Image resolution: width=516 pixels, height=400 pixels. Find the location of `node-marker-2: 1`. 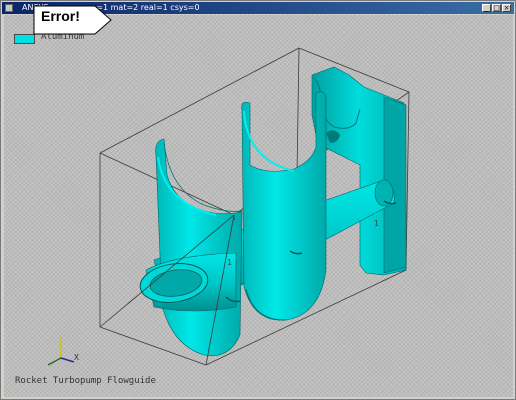

node-marker-2: 1 is located at coordinates (376, 223).